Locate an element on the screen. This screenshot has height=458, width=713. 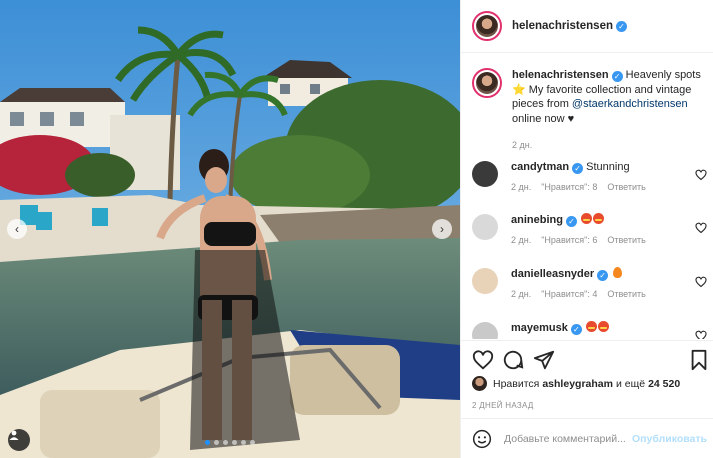
carousel-indicator is located at coordinates (230, 442).